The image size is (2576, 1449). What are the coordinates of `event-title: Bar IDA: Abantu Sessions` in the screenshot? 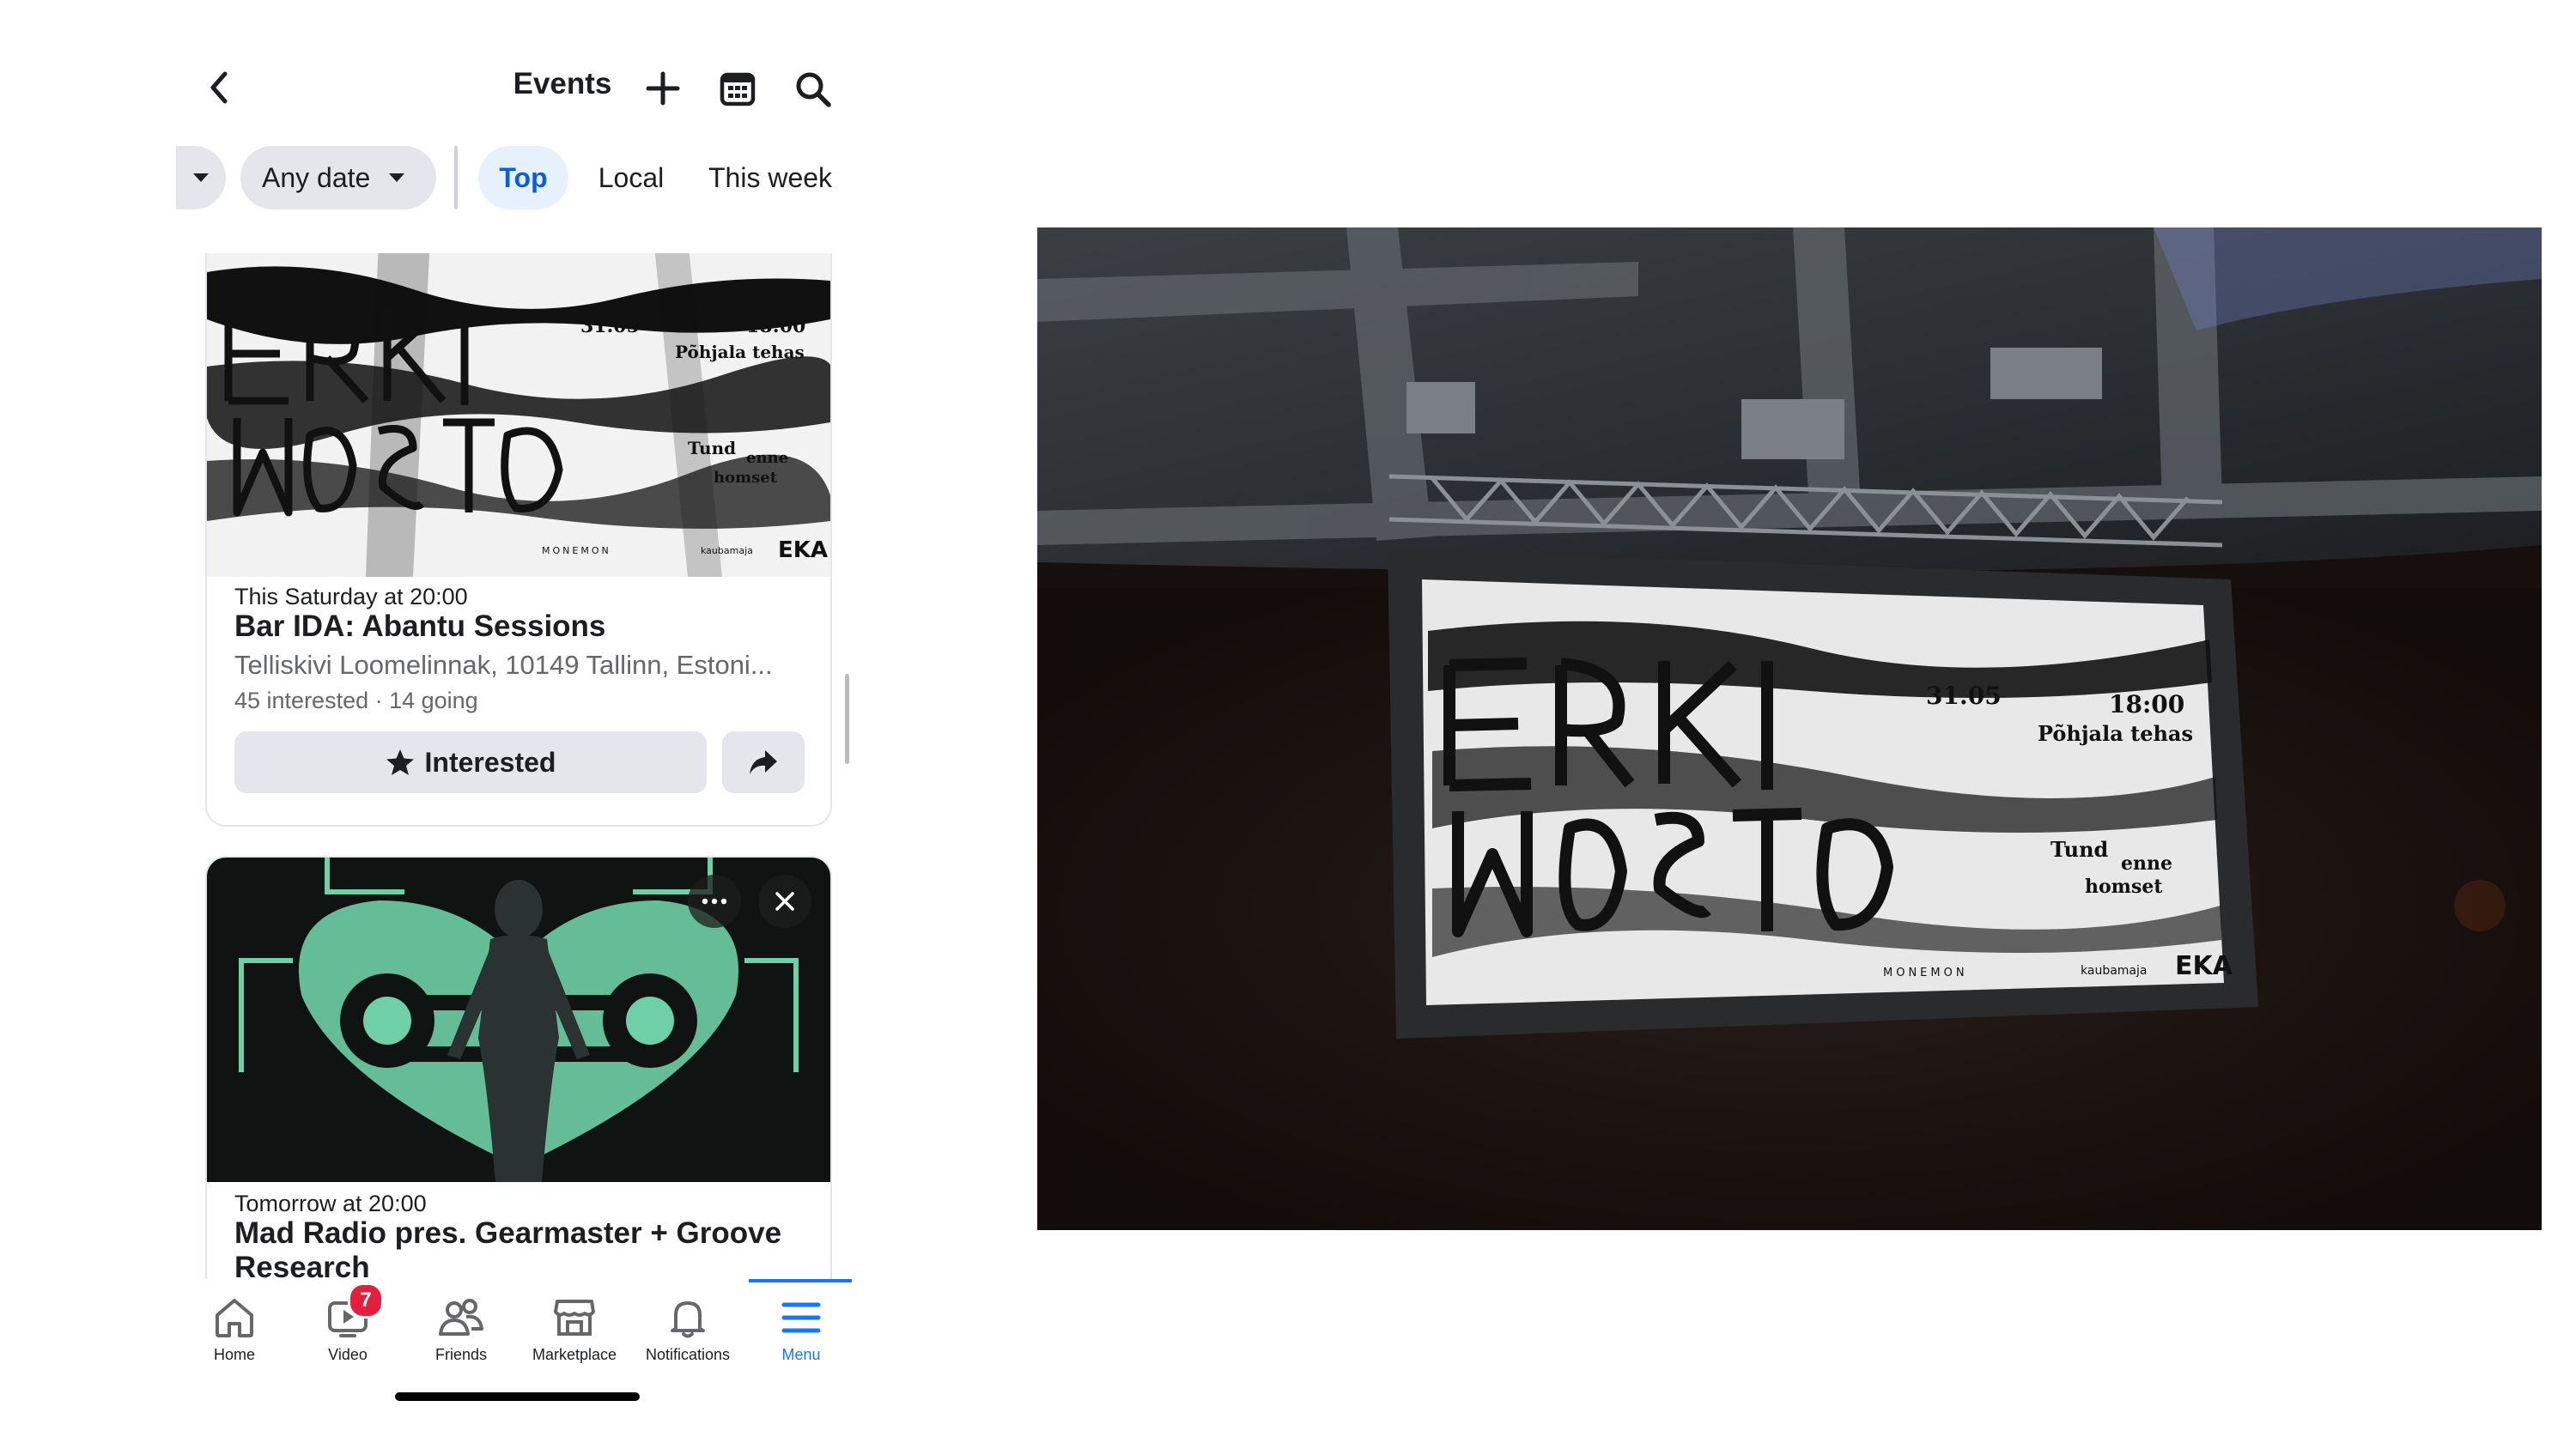 It's located at (517, 626).